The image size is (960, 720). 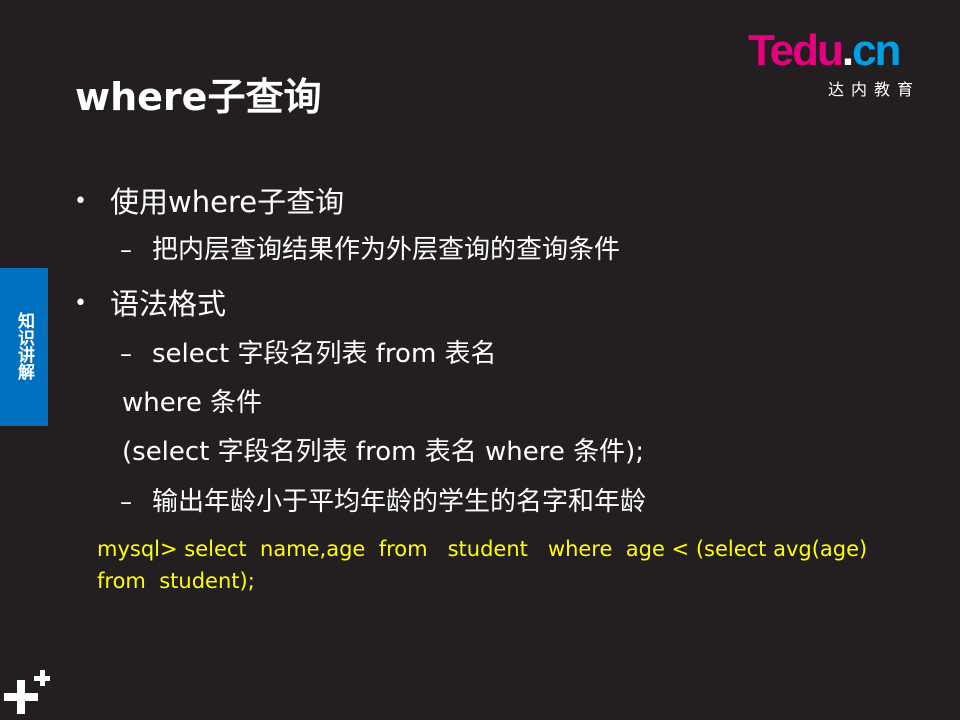 What do you see at coordinates (227, 202) in the screenshot?
I see `bullet-text: 使用where子查询` at bounding box center [227, 202].